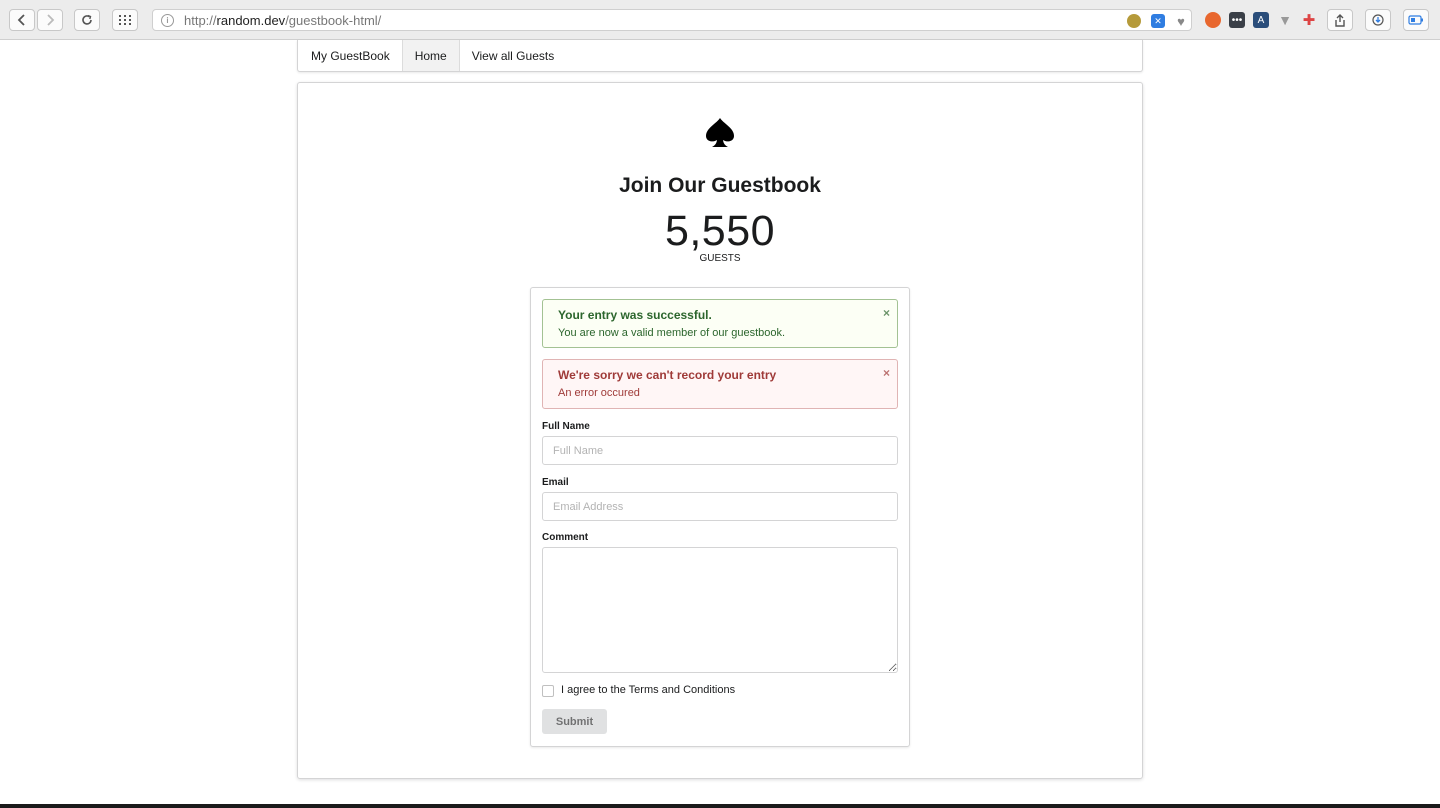  Describe the element at coordinates (720, 806) in the screenshot. I see `window-bottom-edge` at that location.